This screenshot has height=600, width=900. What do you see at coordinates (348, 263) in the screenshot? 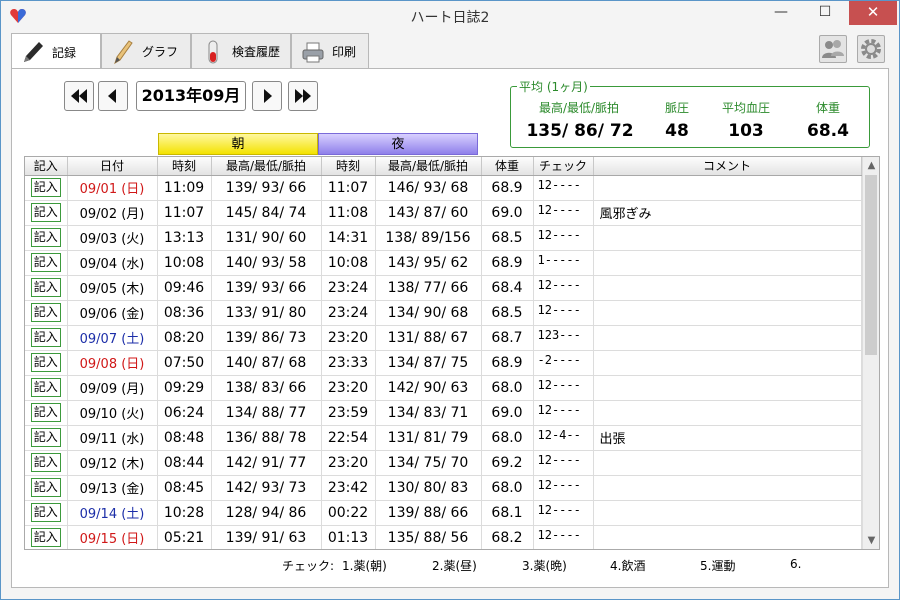
I see `pm-time-cell: 10:08` at bounding box center [348, 263].